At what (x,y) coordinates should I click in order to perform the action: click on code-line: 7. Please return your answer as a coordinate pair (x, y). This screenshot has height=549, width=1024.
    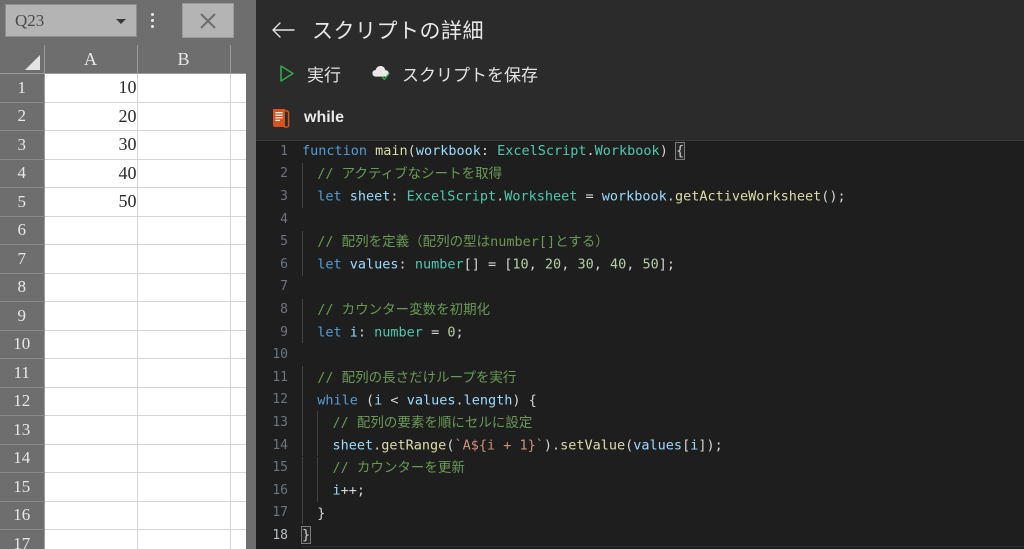
    Looking at the image, I should click on (640, 287).